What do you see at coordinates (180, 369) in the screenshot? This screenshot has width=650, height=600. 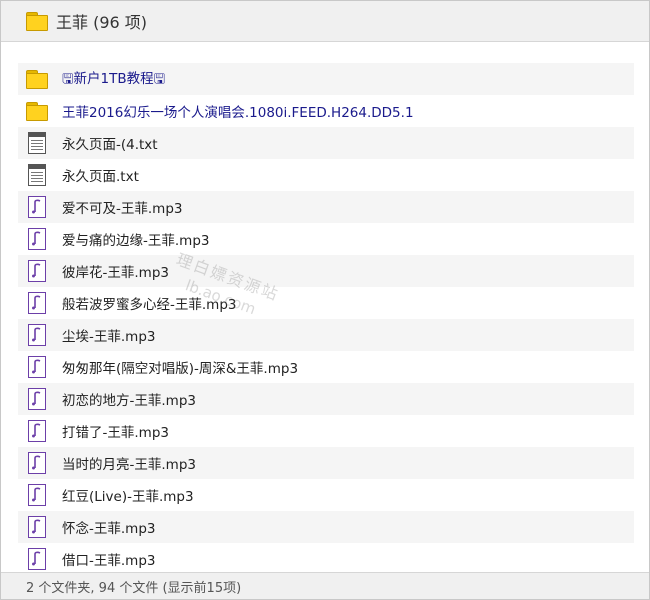 I see `item-name: 匆匆那年(隔空对唱版)-周深&王菲.mp3` at bounding box center [180, 369].